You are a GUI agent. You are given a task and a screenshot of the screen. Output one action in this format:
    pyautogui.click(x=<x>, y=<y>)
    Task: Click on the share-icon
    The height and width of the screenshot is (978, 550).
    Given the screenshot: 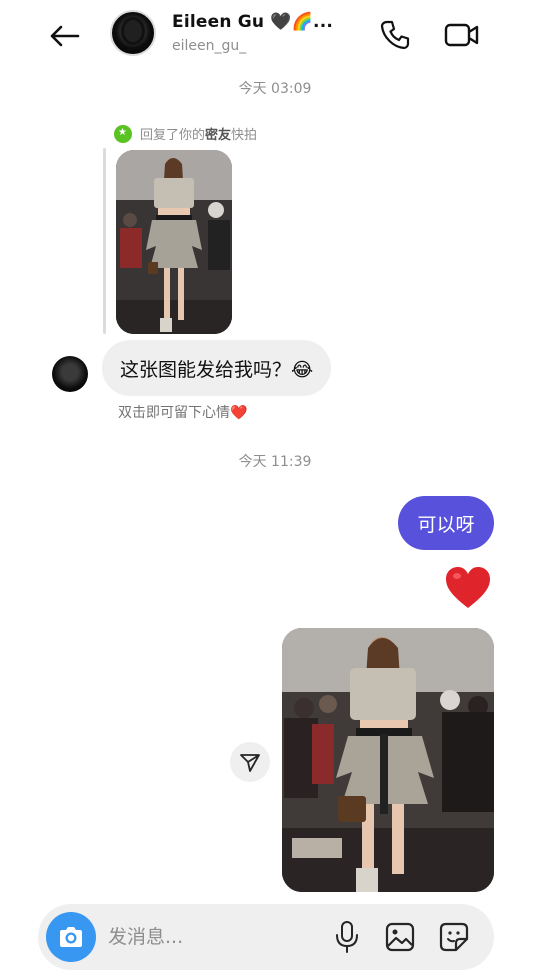 What is the action you would take?
    pyautogui.click(x=250, y=763)
    